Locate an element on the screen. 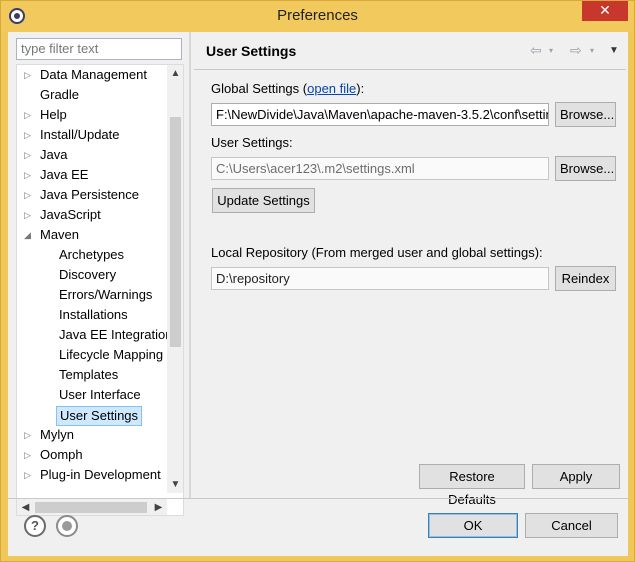 This screenshot has width=635, height=562. tree-item-label: Maven is located at coordinates (60, 234).